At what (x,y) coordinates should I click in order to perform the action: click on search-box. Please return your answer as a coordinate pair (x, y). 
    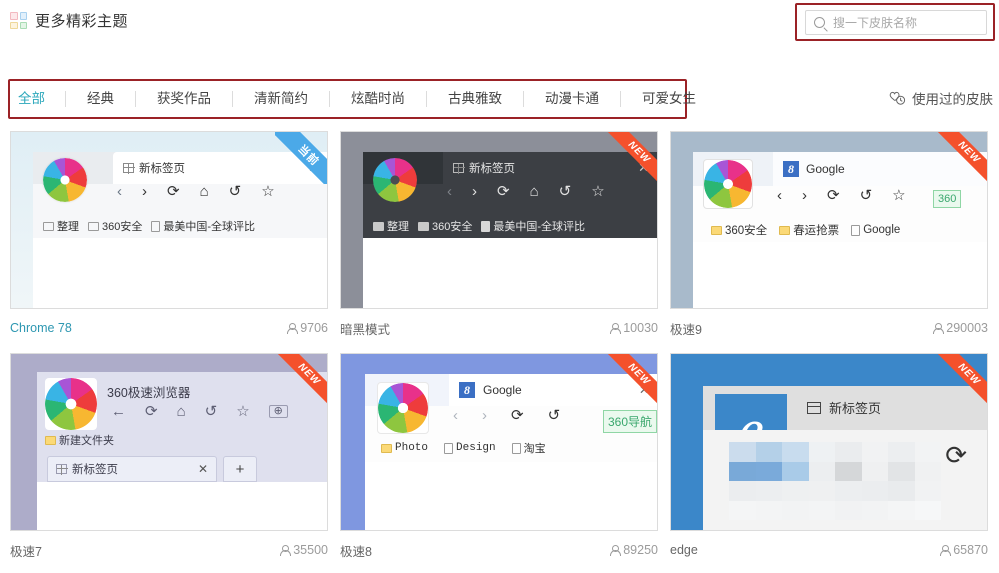
    Looking at the image, I should click on (896, 22).